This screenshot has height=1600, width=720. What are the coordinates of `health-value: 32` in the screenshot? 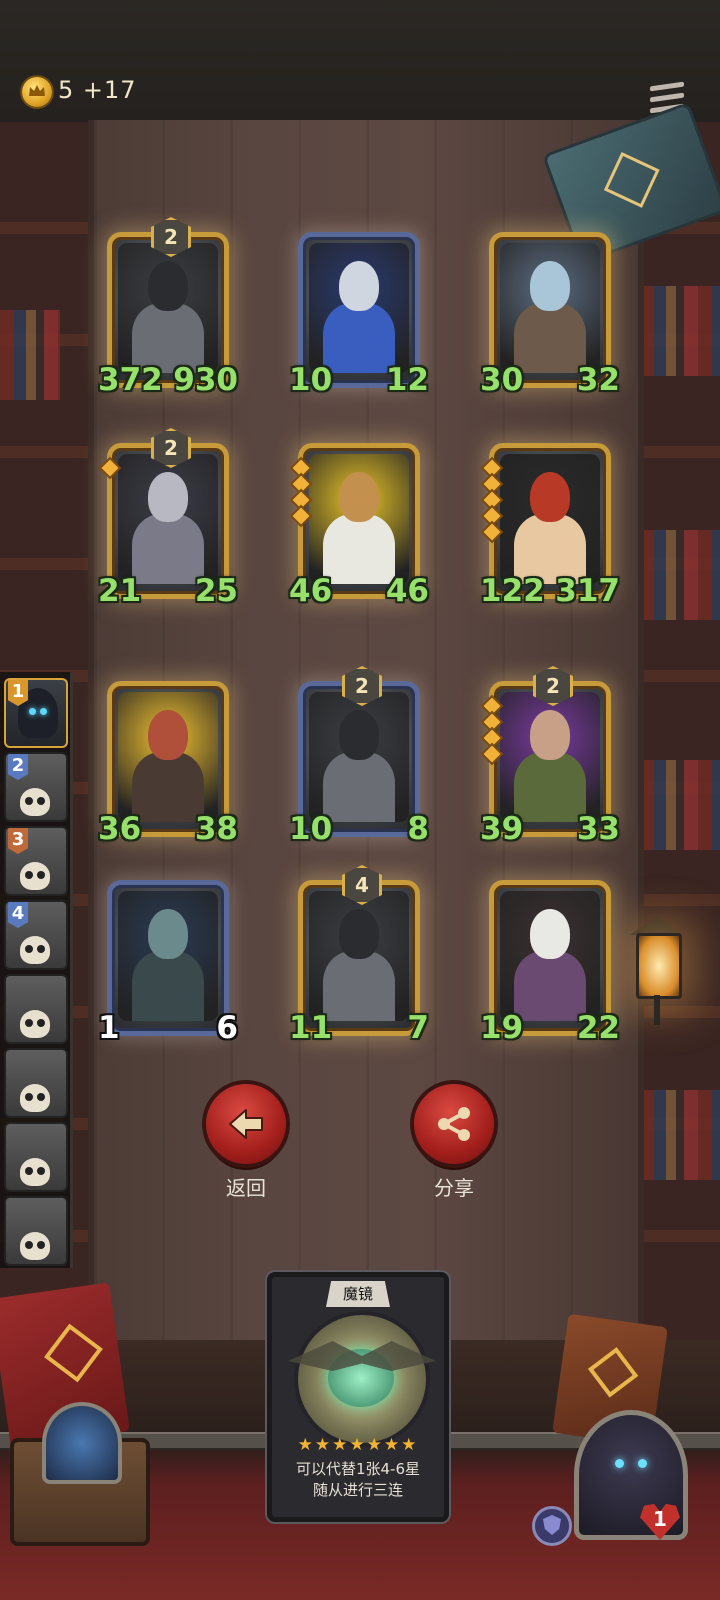 It's located at (598, 380).